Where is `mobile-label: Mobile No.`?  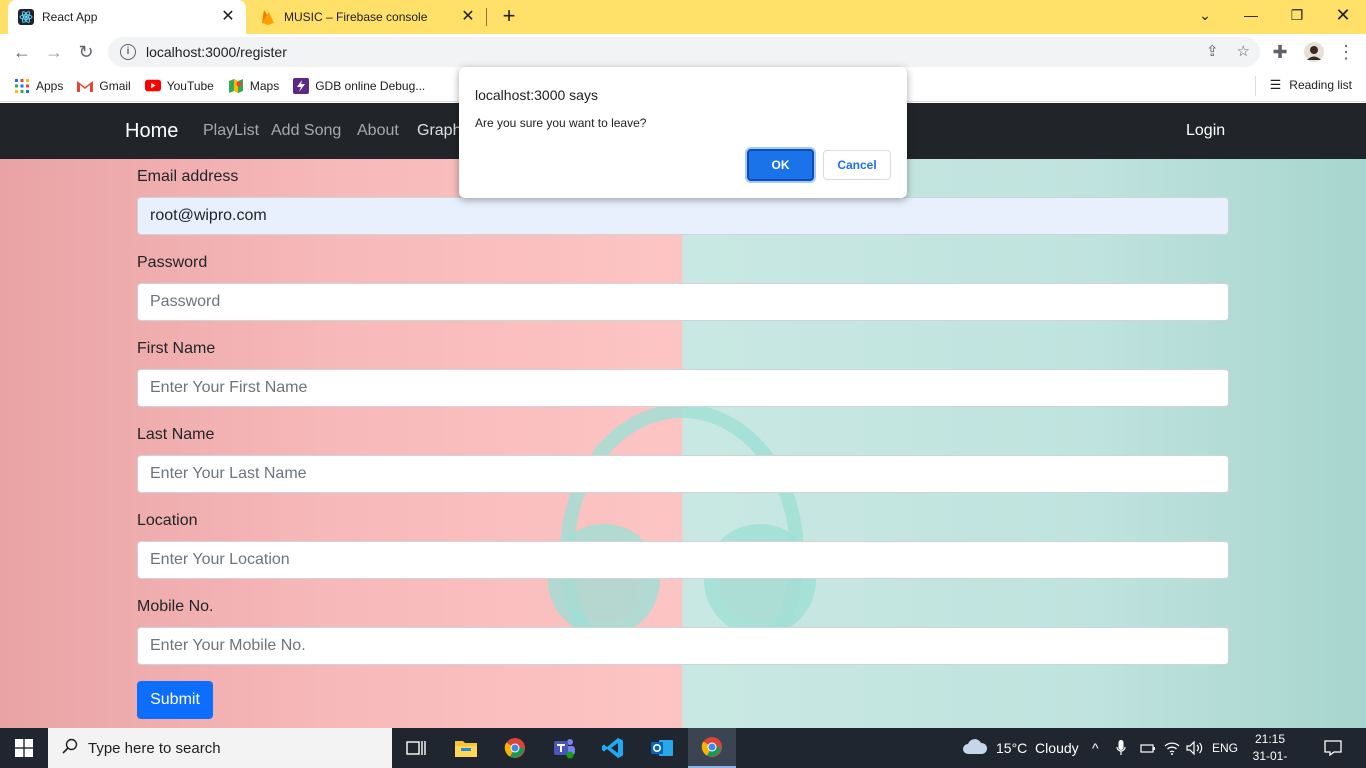 mobile-label: Mobile No. is located at coordinates (175, 606).